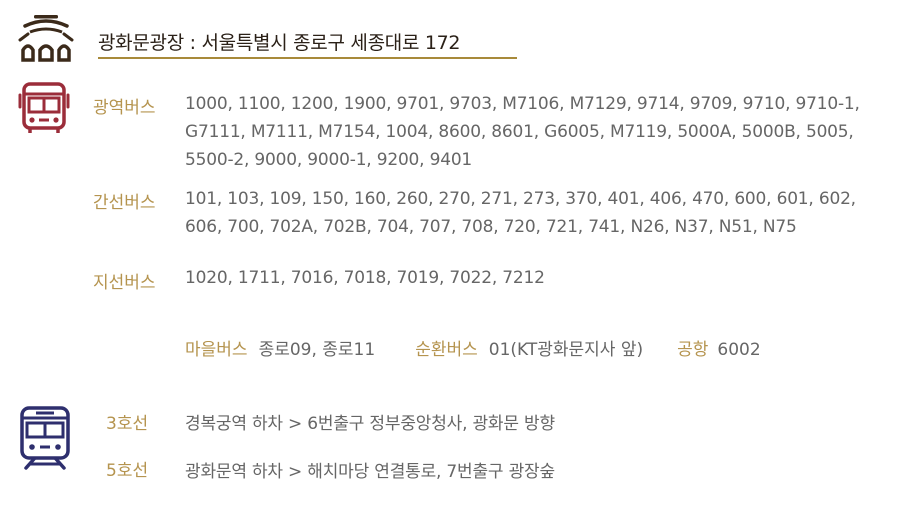 The image size is (900, 513). Describe the element at coordinates (317, 350) in the screenshot. I see `village-bus-routes: 종로09, 종로11` at that location.